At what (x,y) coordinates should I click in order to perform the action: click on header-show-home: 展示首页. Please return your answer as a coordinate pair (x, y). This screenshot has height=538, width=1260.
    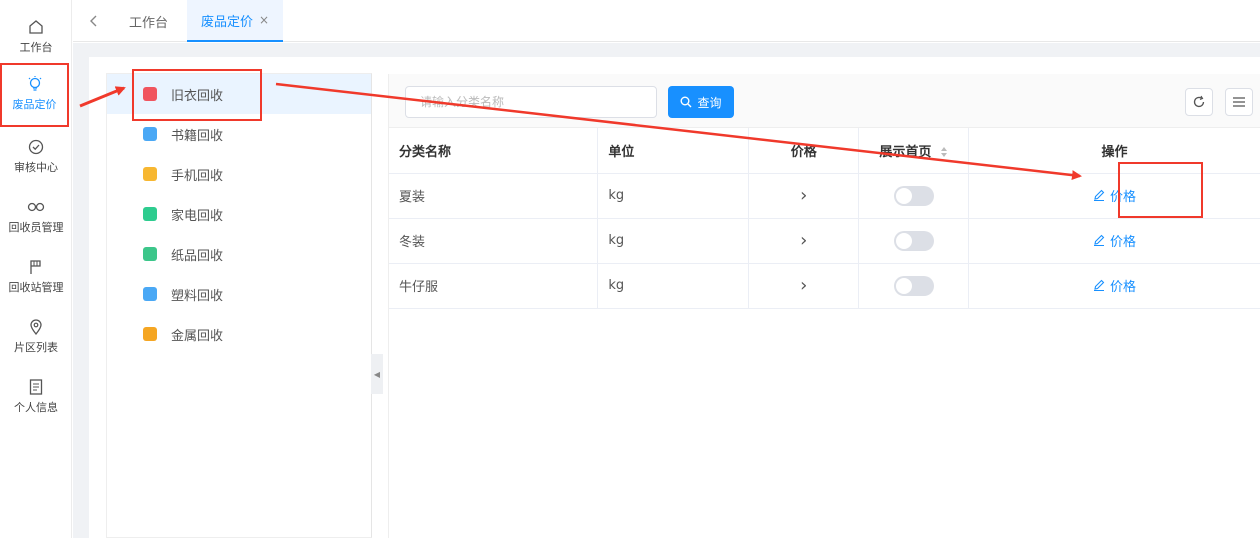
    Looking at the image, I should click on (914, 151).